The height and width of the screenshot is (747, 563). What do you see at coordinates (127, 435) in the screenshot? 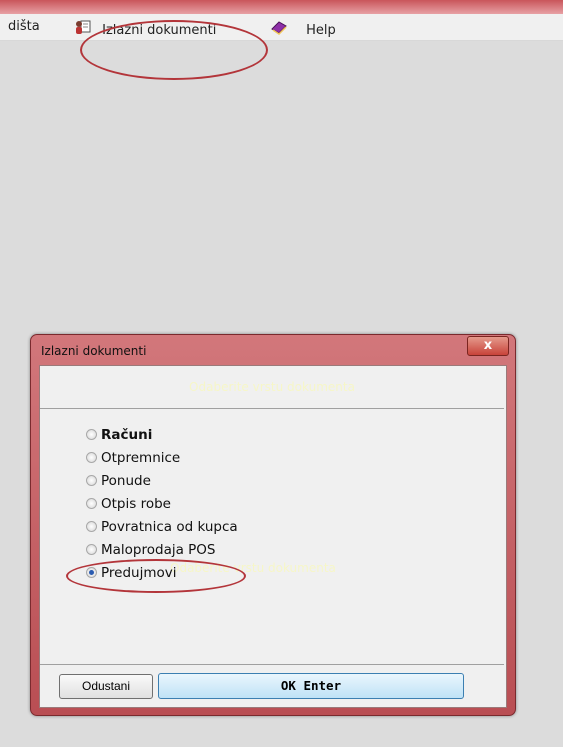
I see `option-label: Računi` at bounding box center [127, 435].